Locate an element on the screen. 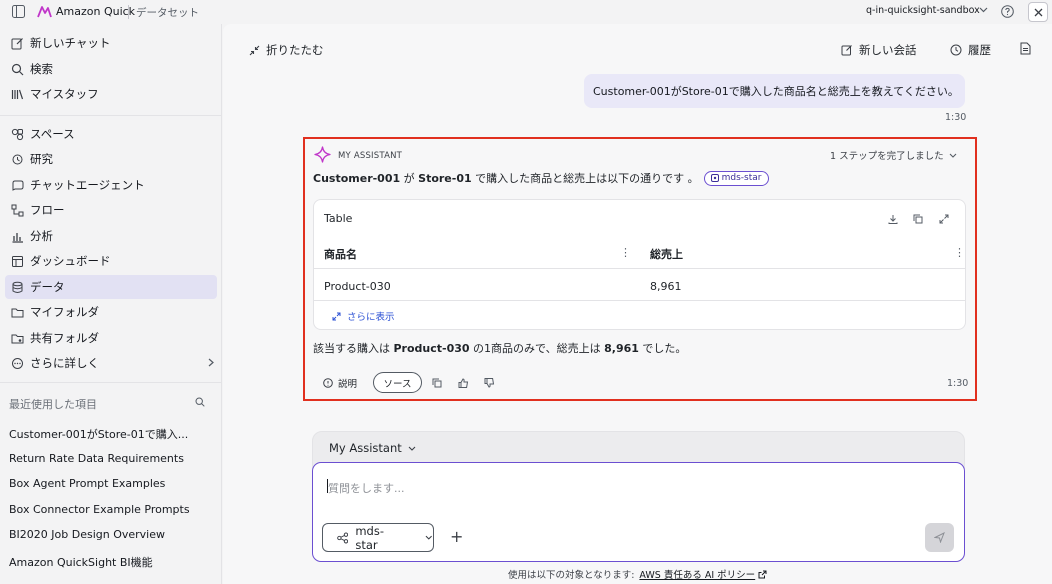 This screenshot has height=584, width=1052. ai-policy-link: AWS 責任ある AI ポリシー is located at coordinates (697, 574).